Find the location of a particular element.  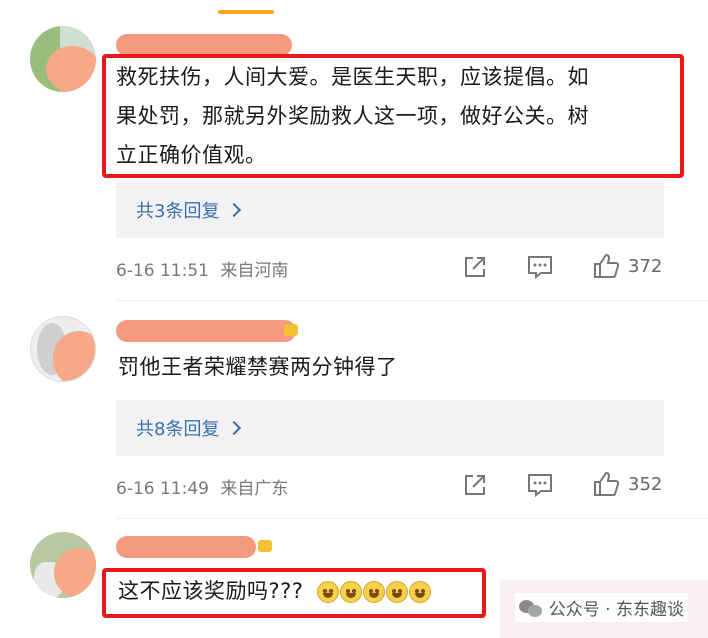

like-count: 372 is located at coordinates (645, 266).